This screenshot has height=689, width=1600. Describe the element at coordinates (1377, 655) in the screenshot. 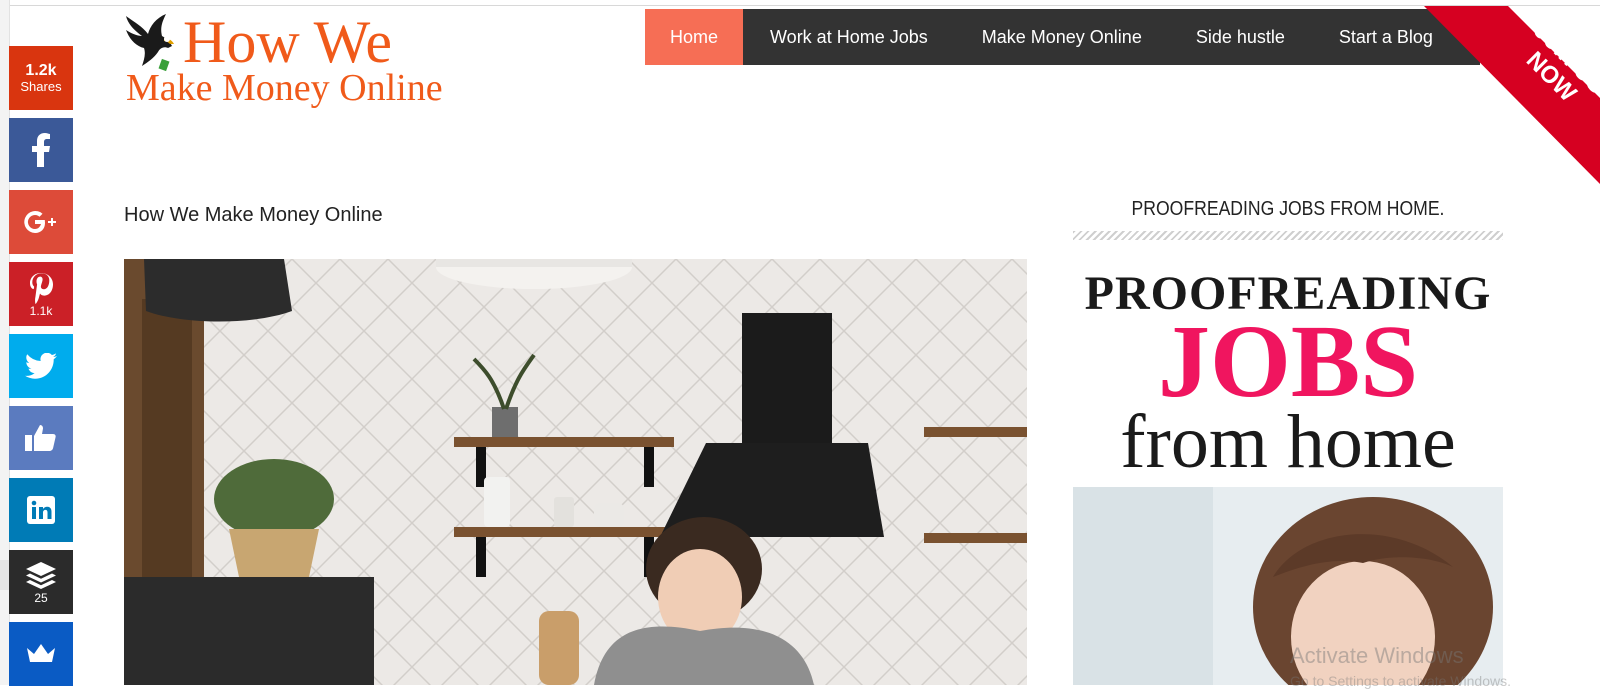

I see `windows-activation-title: Activate Windows` at that location.